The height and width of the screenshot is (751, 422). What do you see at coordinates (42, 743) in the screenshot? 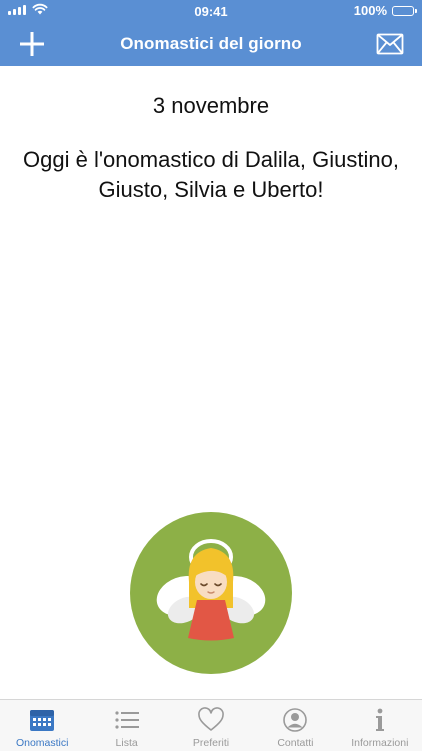
I see `tab-label: Onomastici` at bounding box center [42, 743].